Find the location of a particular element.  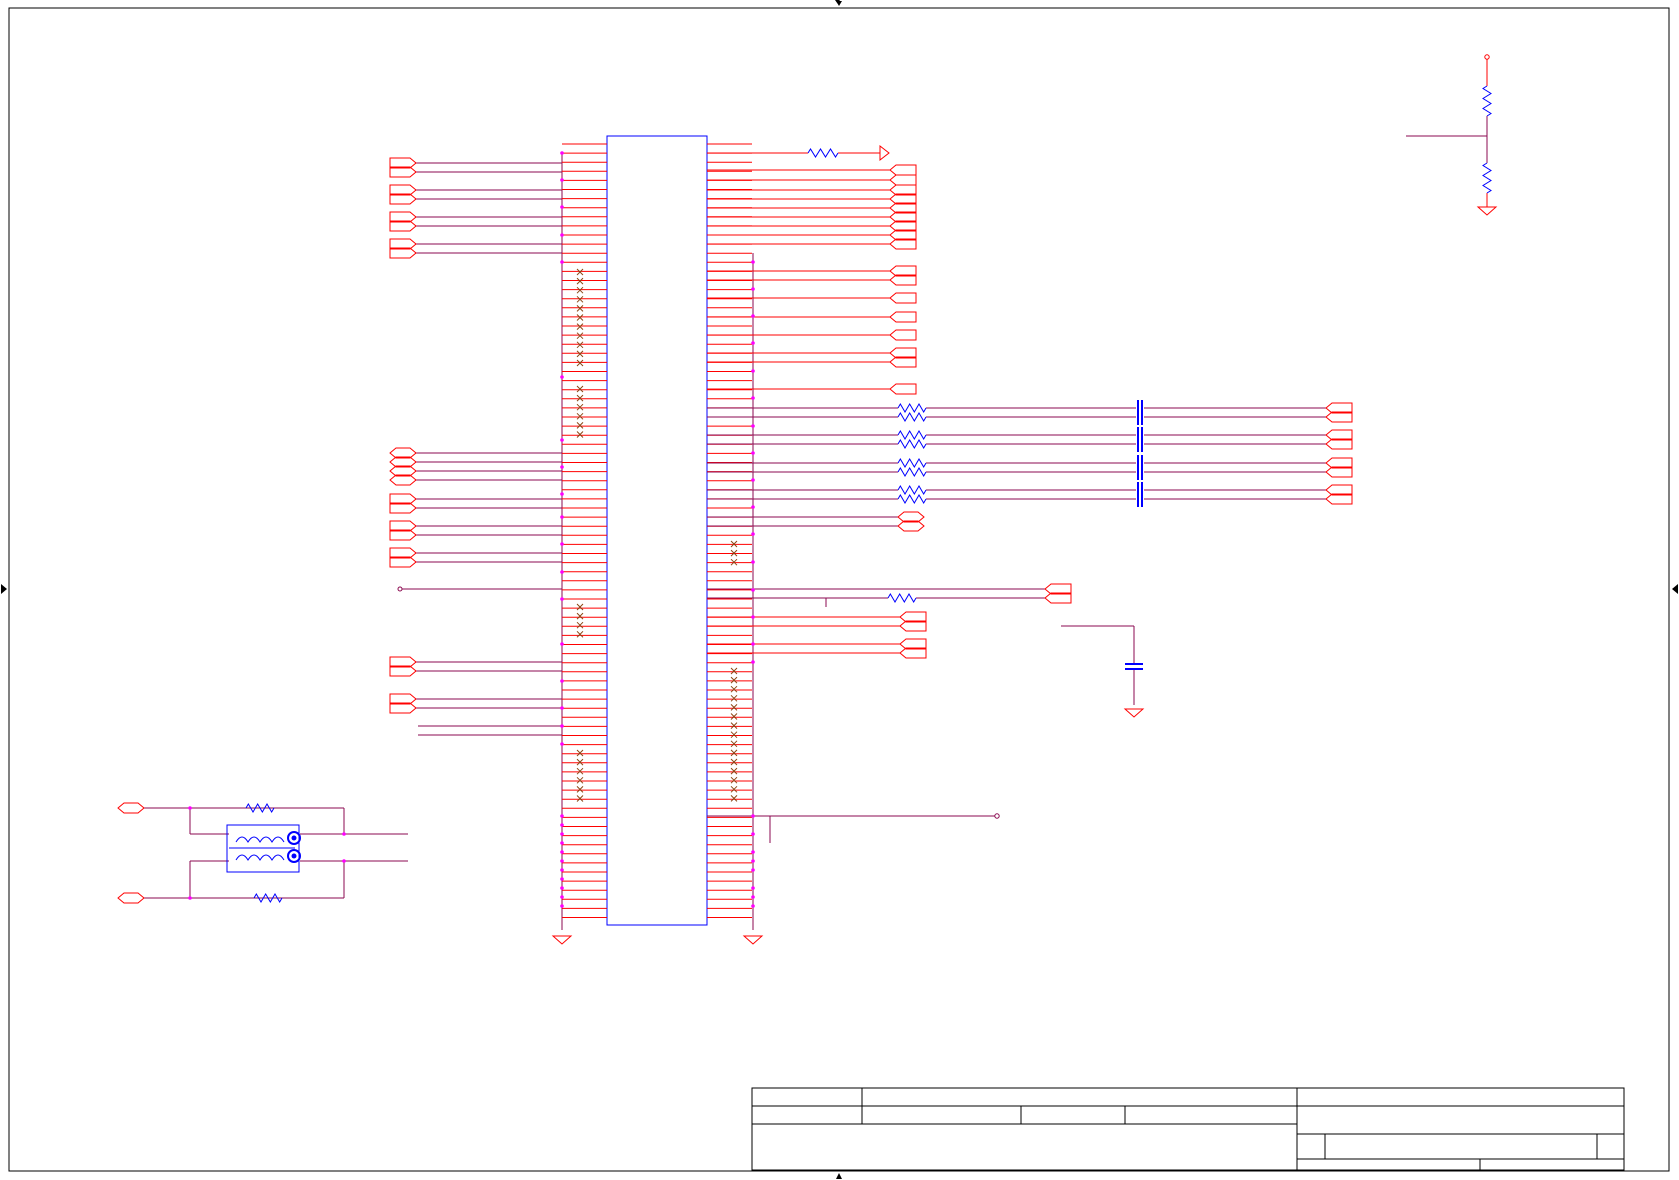

left-pin-stubs is located at coordinates (584, 530).